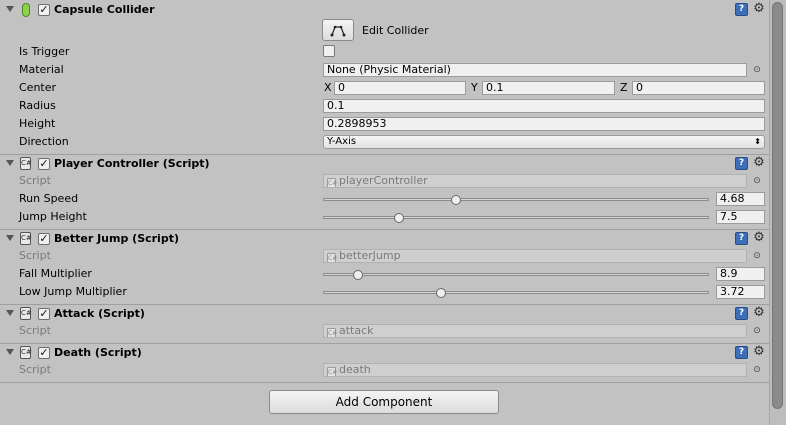  What do you see at coordinates (440, 293) in the screenshot?
I see `low-jump-multiplier-slider-thumb` at bounding box center [440, 293].